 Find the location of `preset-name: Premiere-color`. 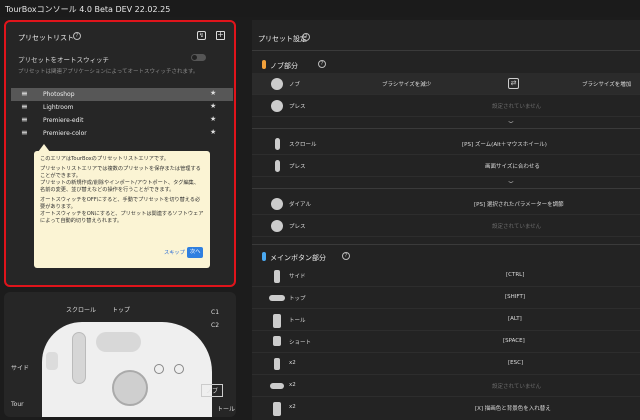

preset-name: Premiere-color is located at coordinates (65, 133).